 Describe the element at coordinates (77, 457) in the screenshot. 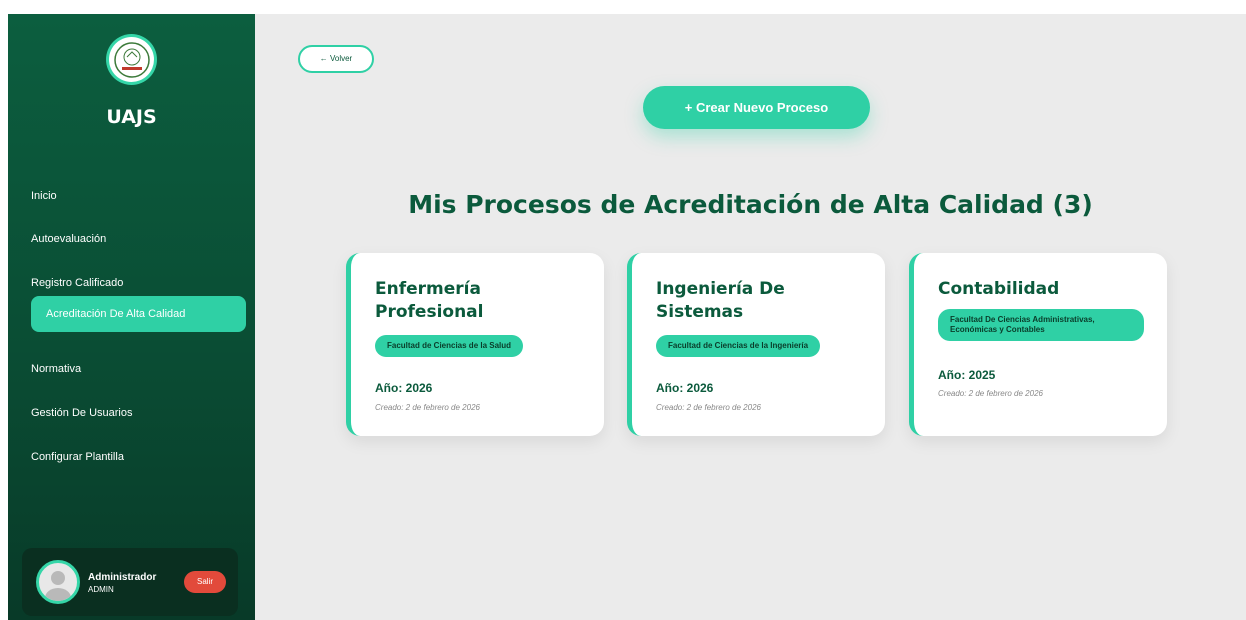

I see `sidebar-item-configurar-plantilla: Configurar Plantilla` at that location.